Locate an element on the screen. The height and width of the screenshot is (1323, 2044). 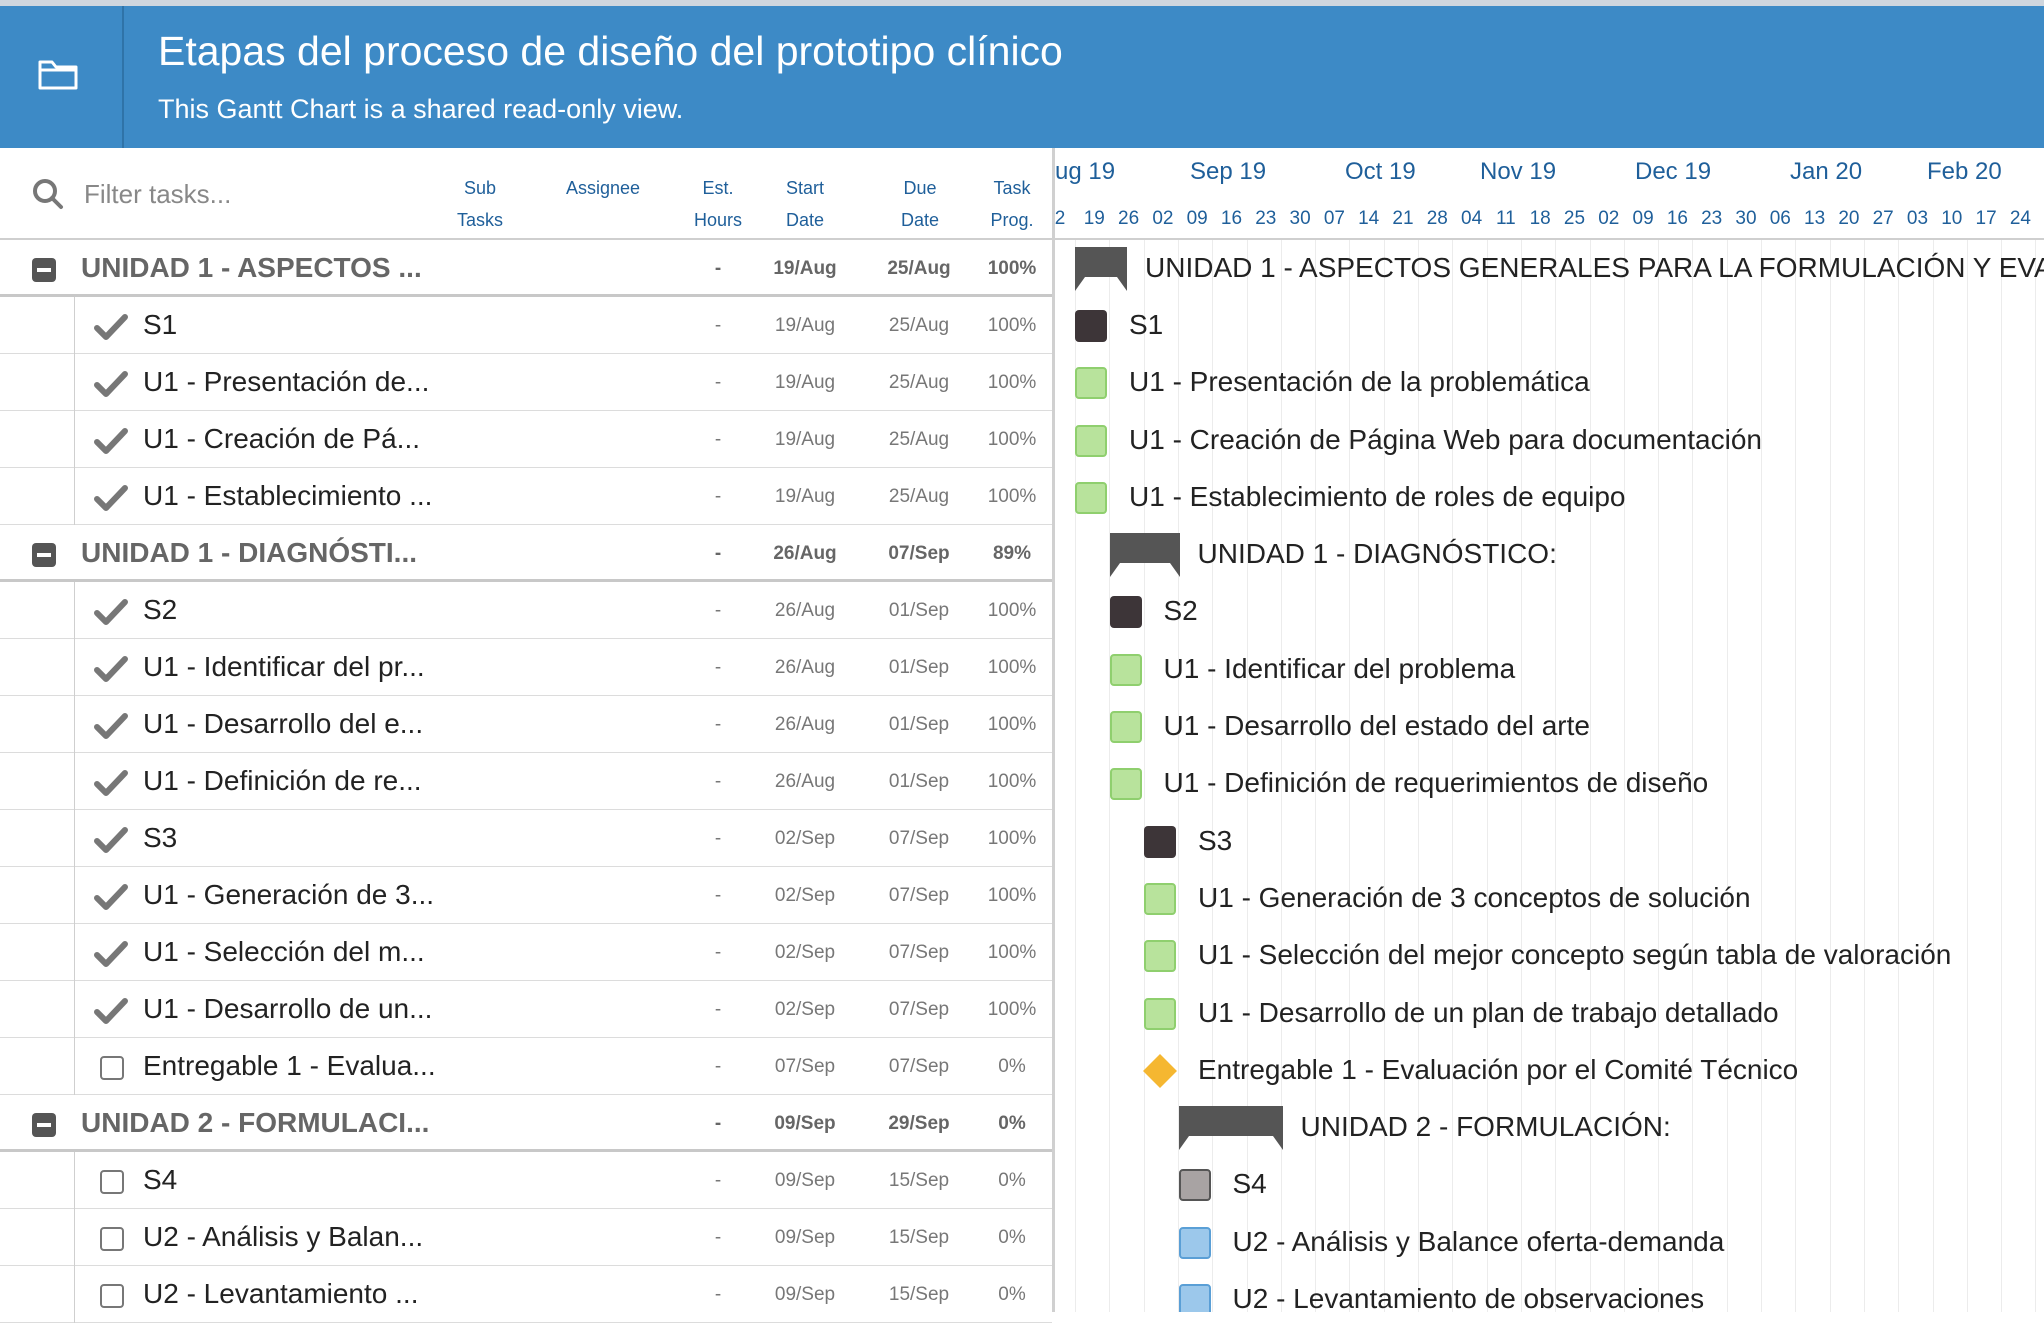
task-group-row: UNIDAD 2 - FORMULACI... - 09/Sep 29/Sep 0% is located at coordinates (526, 1123).